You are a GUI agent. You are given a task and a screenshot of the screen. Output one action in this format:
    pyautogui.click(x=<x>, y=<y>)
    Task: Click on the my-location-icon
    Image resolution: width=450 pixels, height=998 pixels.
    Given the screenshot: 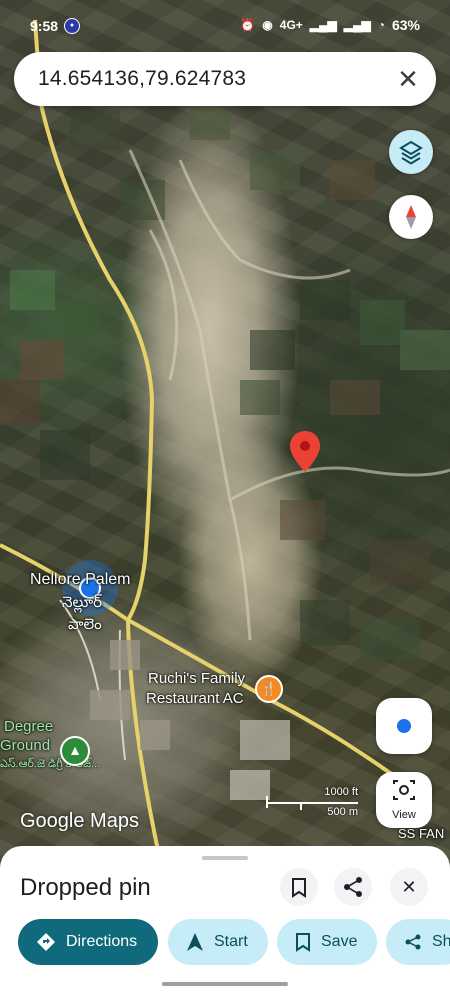 What is the action you would take?
    pyautogui.click(x=404, y=726)
    